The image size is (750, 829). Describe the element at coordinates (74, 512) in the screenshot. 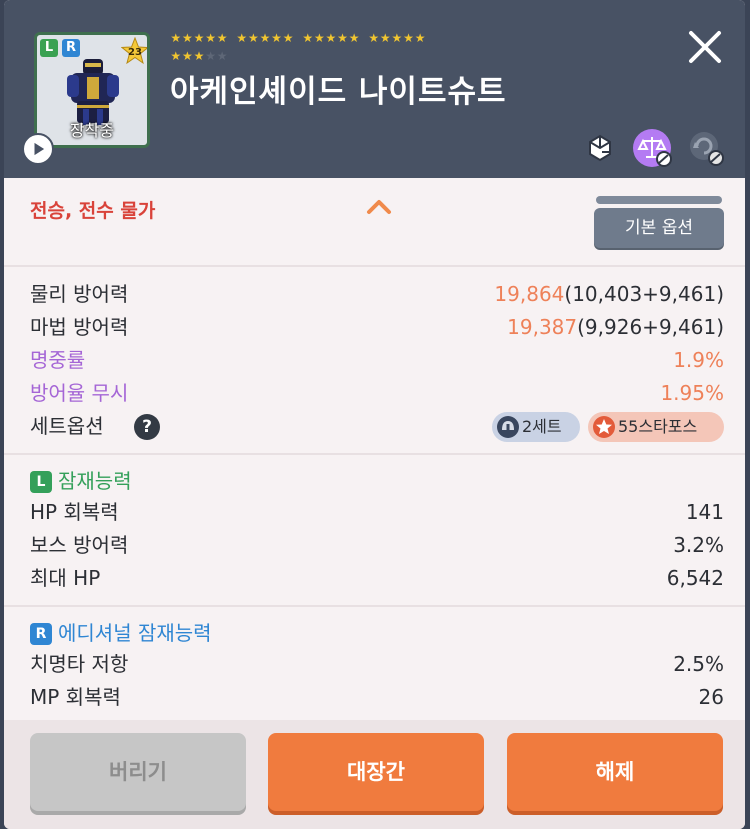

I see `potential-label: HP 회복력` at that location.